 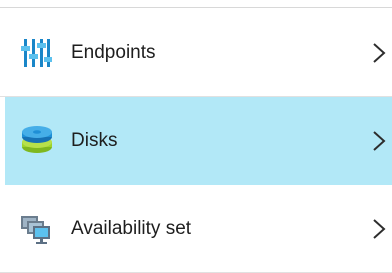 What do you see at coordinates (36, 229) in the screenshot?
I see `availability-set-icon` at bounding box center [36, 229].